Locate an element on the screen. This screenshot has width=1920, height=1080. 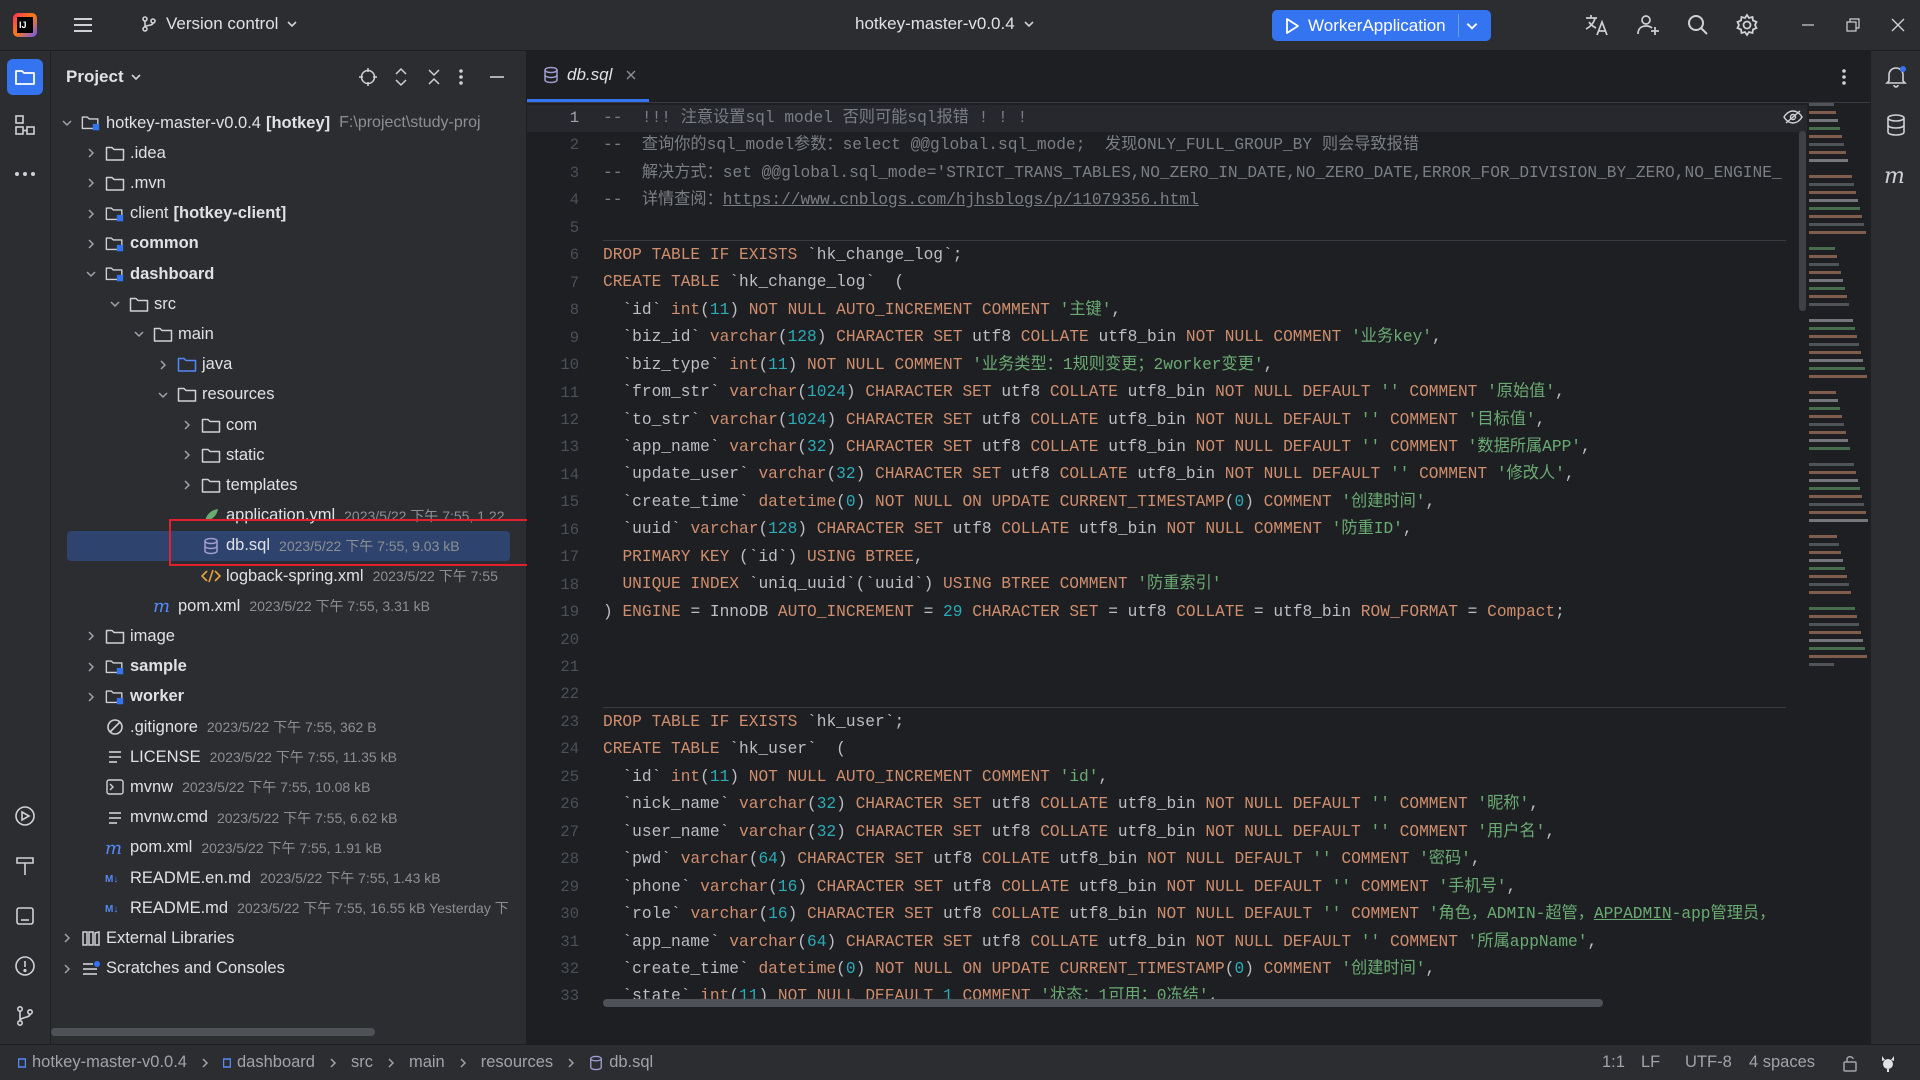
locate-target-icon is located at coordinates (368, 77).